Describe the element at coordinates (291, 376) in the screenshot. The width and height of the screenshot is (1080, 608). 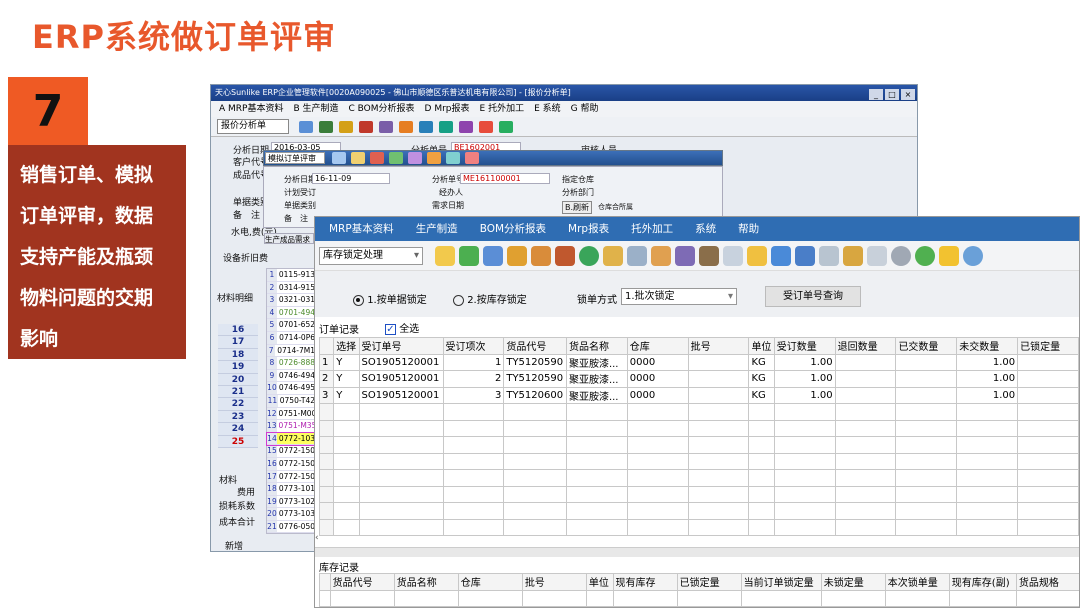
I see `list-item: 9 0746-494` at that location.